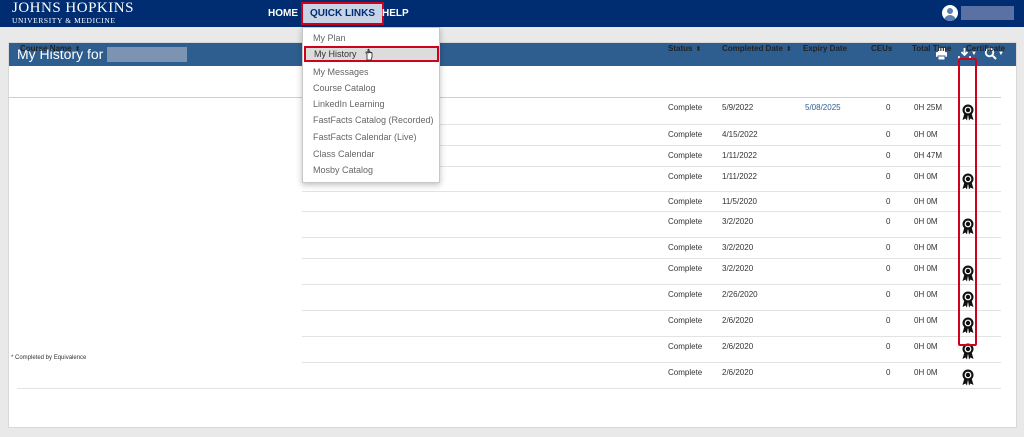 Image resolution: width=1024 pixels, height=437 pixels. What do you see at coordinates (932, 48) in the screenshot?
I see `col-total-time: Total Time` at bounding box center [932, 48].